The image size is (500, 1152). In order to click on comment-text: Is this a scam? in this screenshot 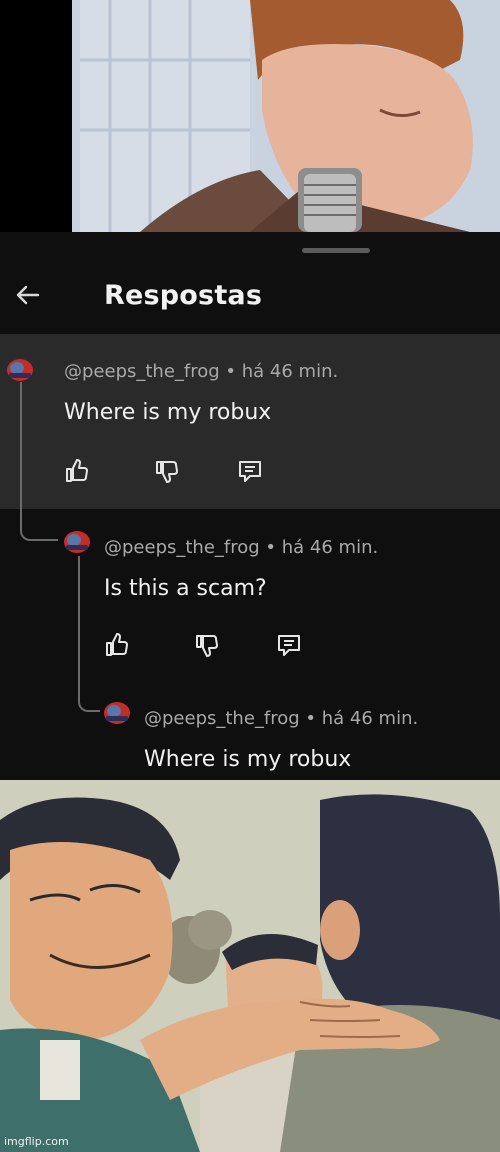, I will do `click(185, 588)`.